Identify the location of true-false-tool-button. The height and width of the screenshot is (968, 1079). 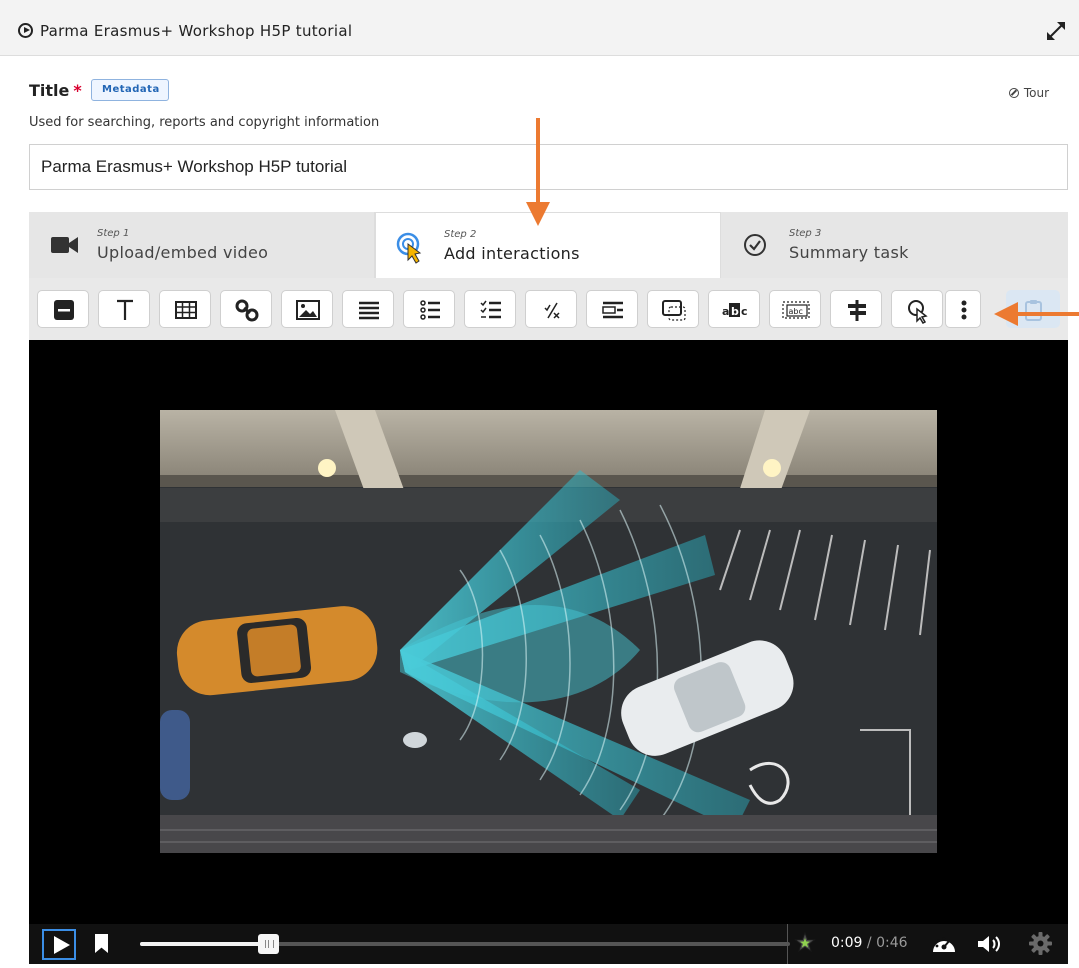
(551, 309).